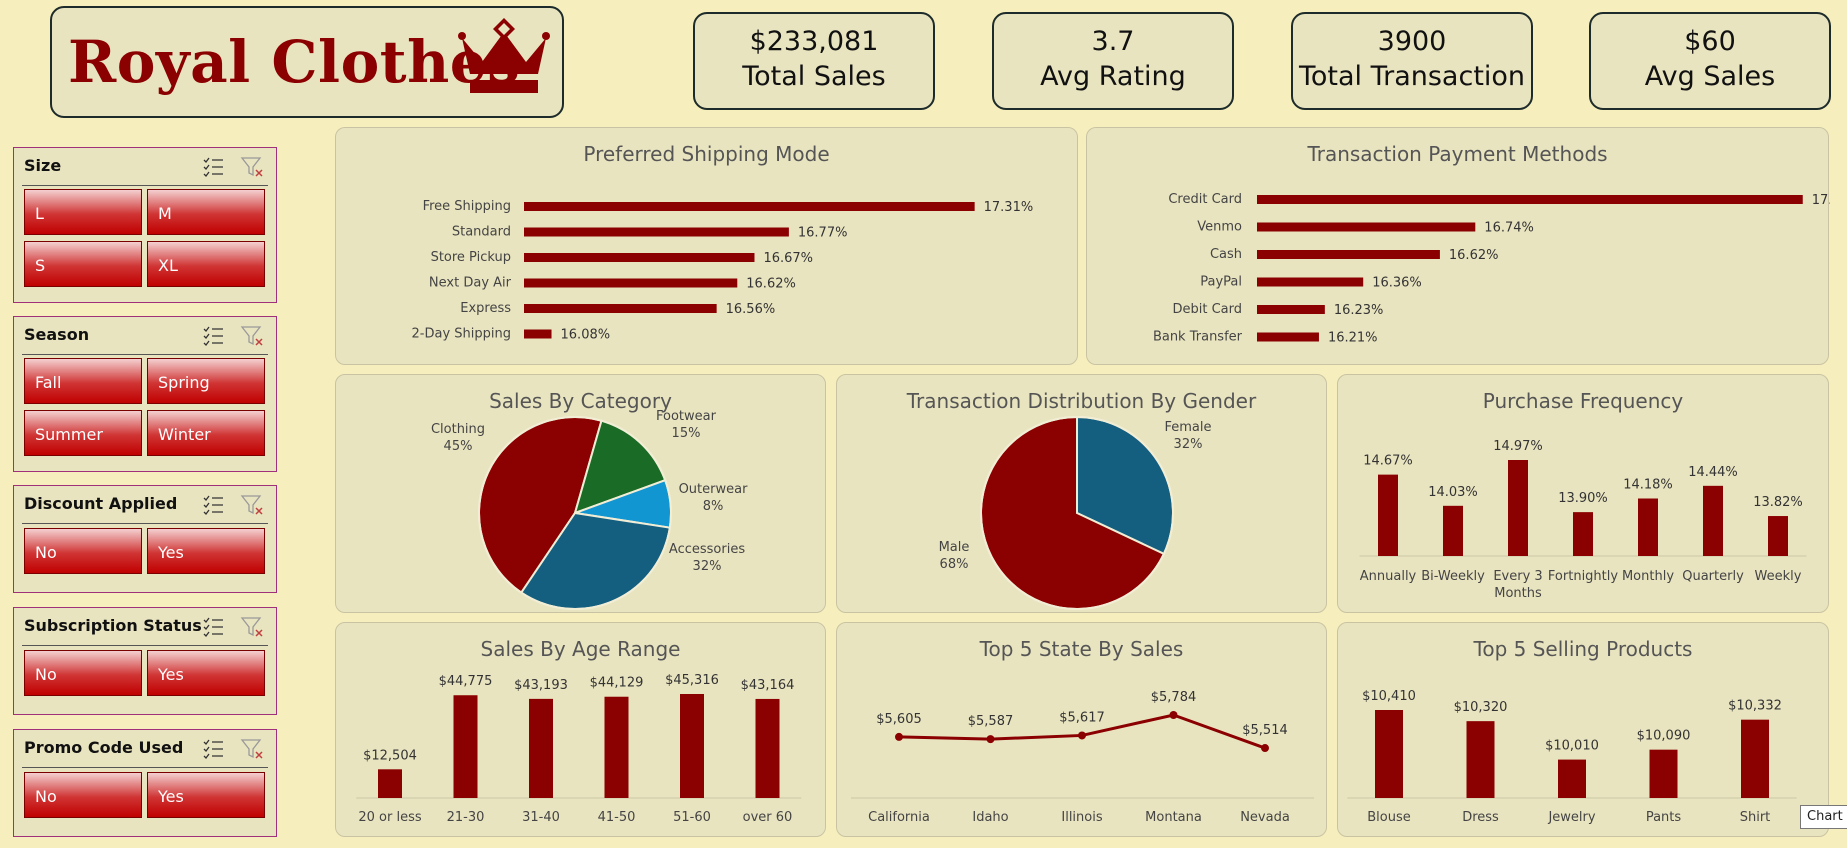 The height and width of the screenshot is (848, 1847). What do you see at coordinates (1710, 41) in the screenshot?
I see `kpi-value: $60` at bounding box center [1710, 41].